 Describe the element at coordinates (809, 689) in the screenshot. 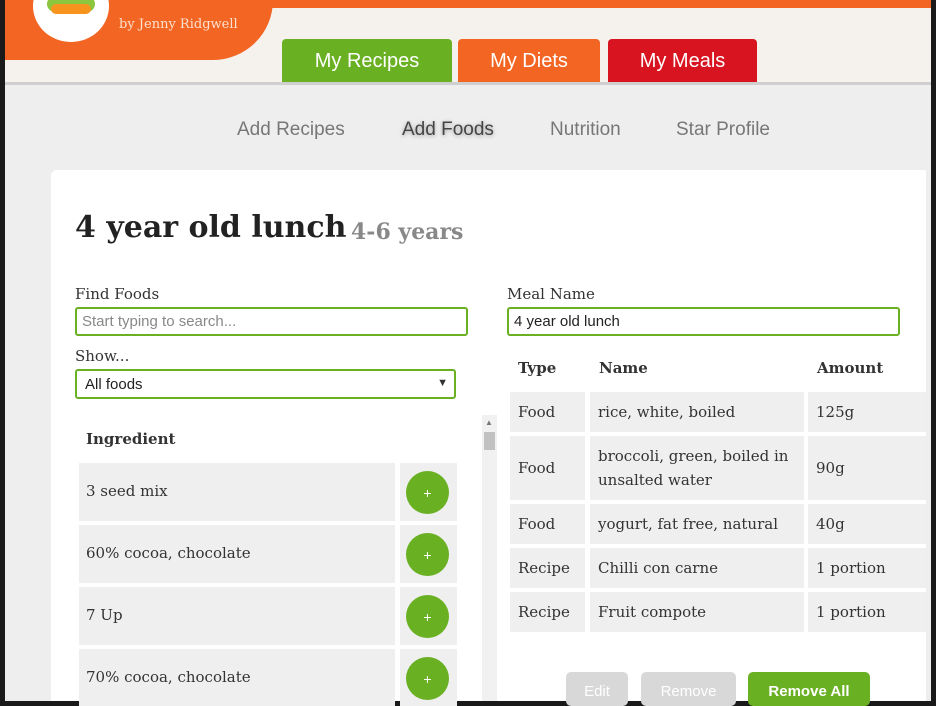

I see `remove-all-button: Remove All` at that location.